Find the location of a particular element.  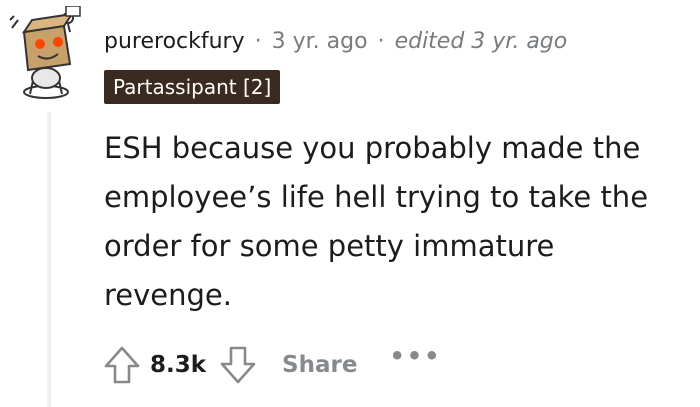

upvote-button is located at coordinates (122, 365).